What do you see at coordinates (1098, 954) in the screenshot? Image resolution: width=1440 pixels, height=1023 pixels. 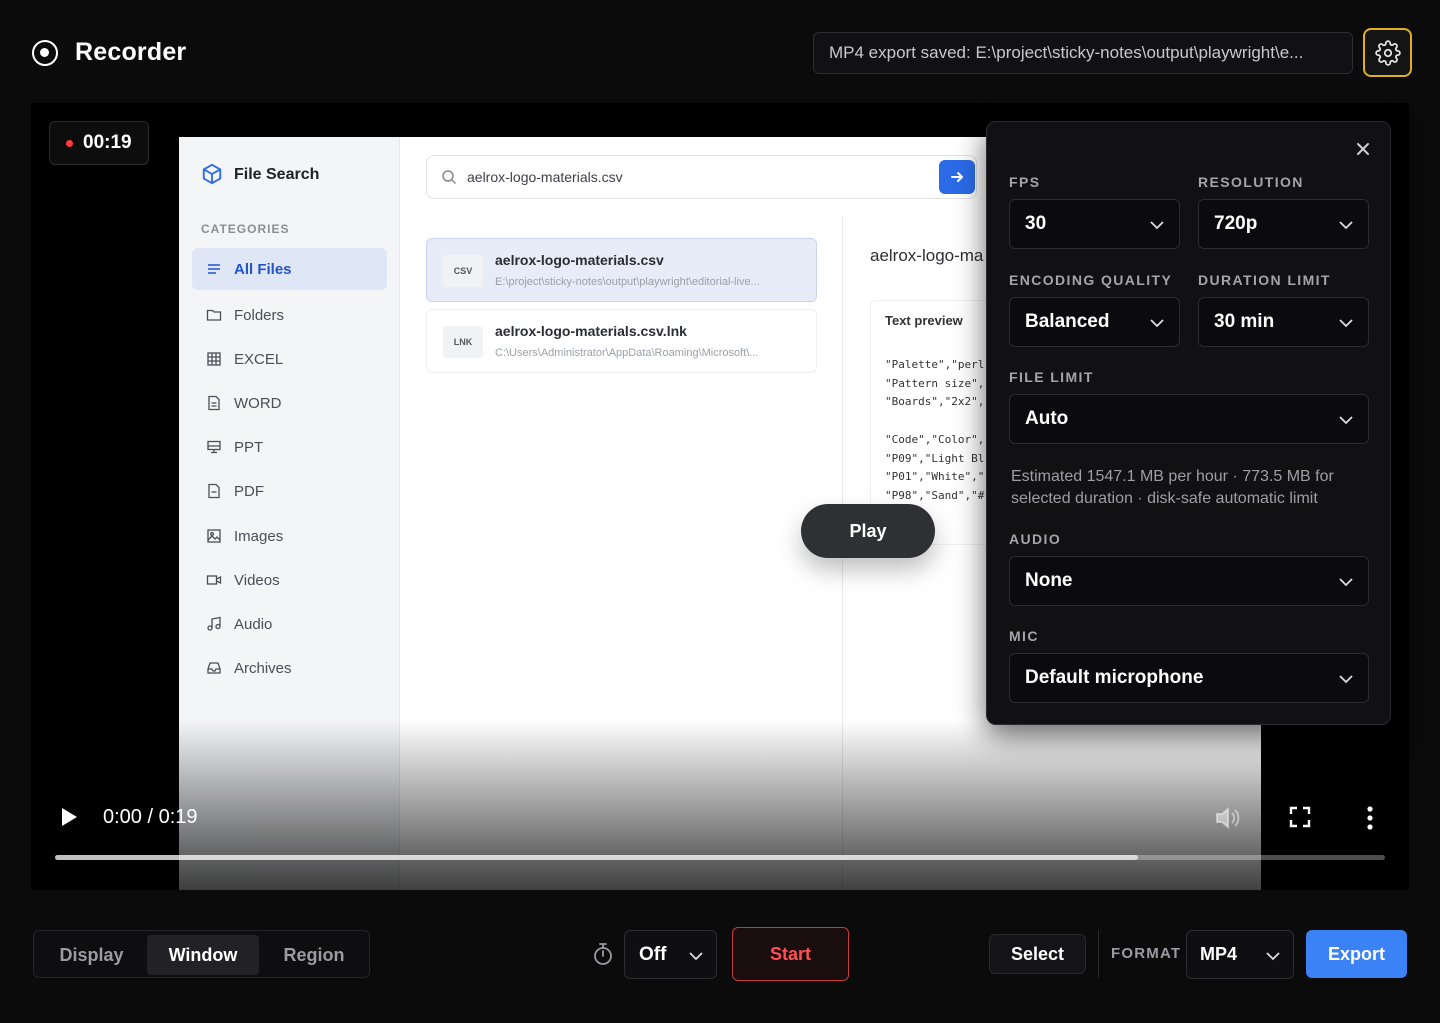 I see `toolbar-divider` at bounding box center [1098, 954].